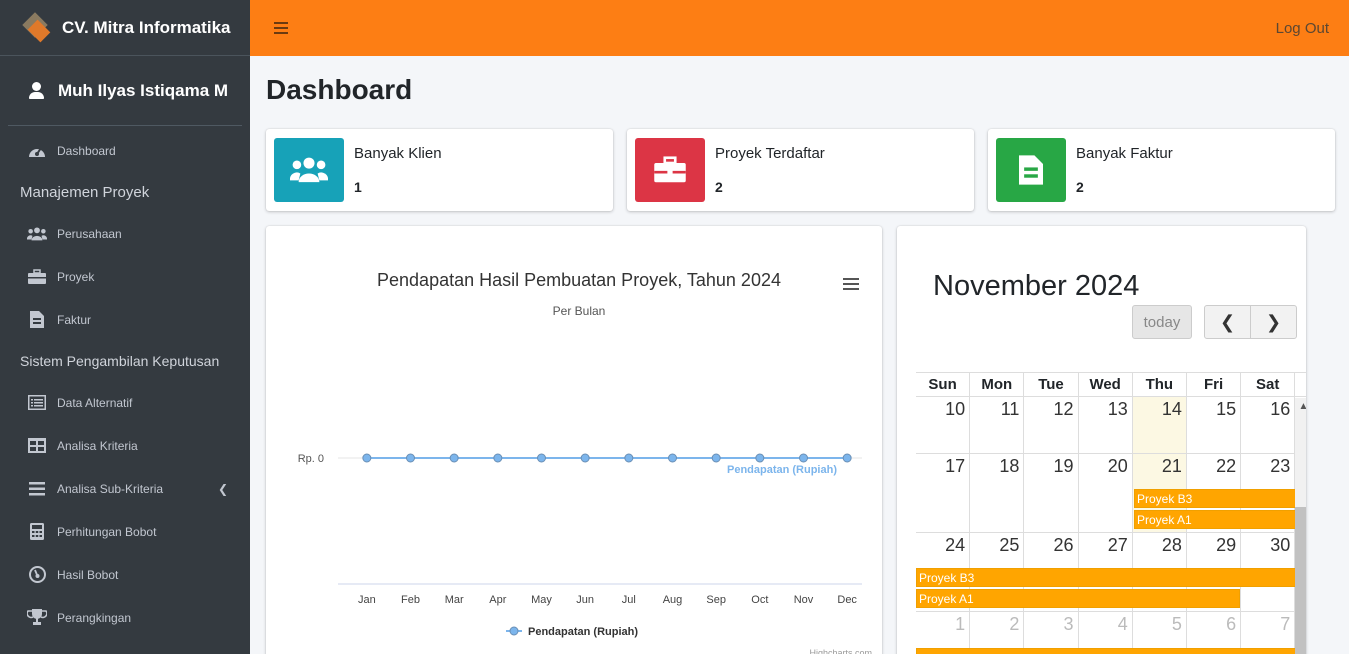  I want to click on next-month-button: ❯, so click(1273, 322).